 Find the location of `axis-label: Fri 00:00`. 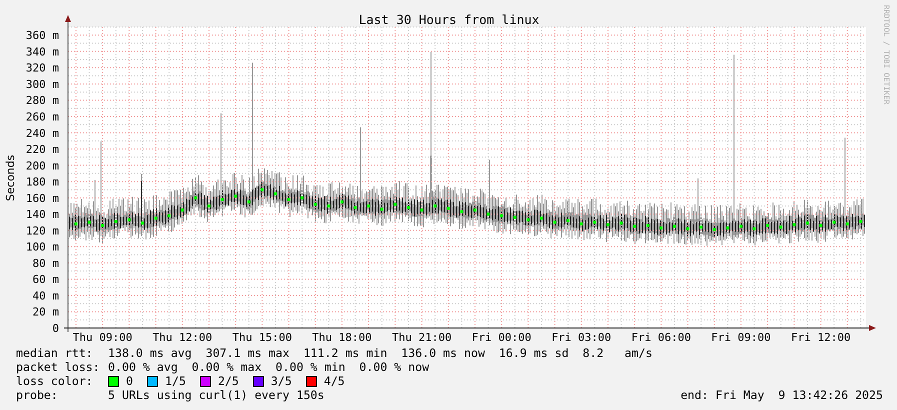

axis-label: Fri 00:00 is located at coordinates (502, 337).